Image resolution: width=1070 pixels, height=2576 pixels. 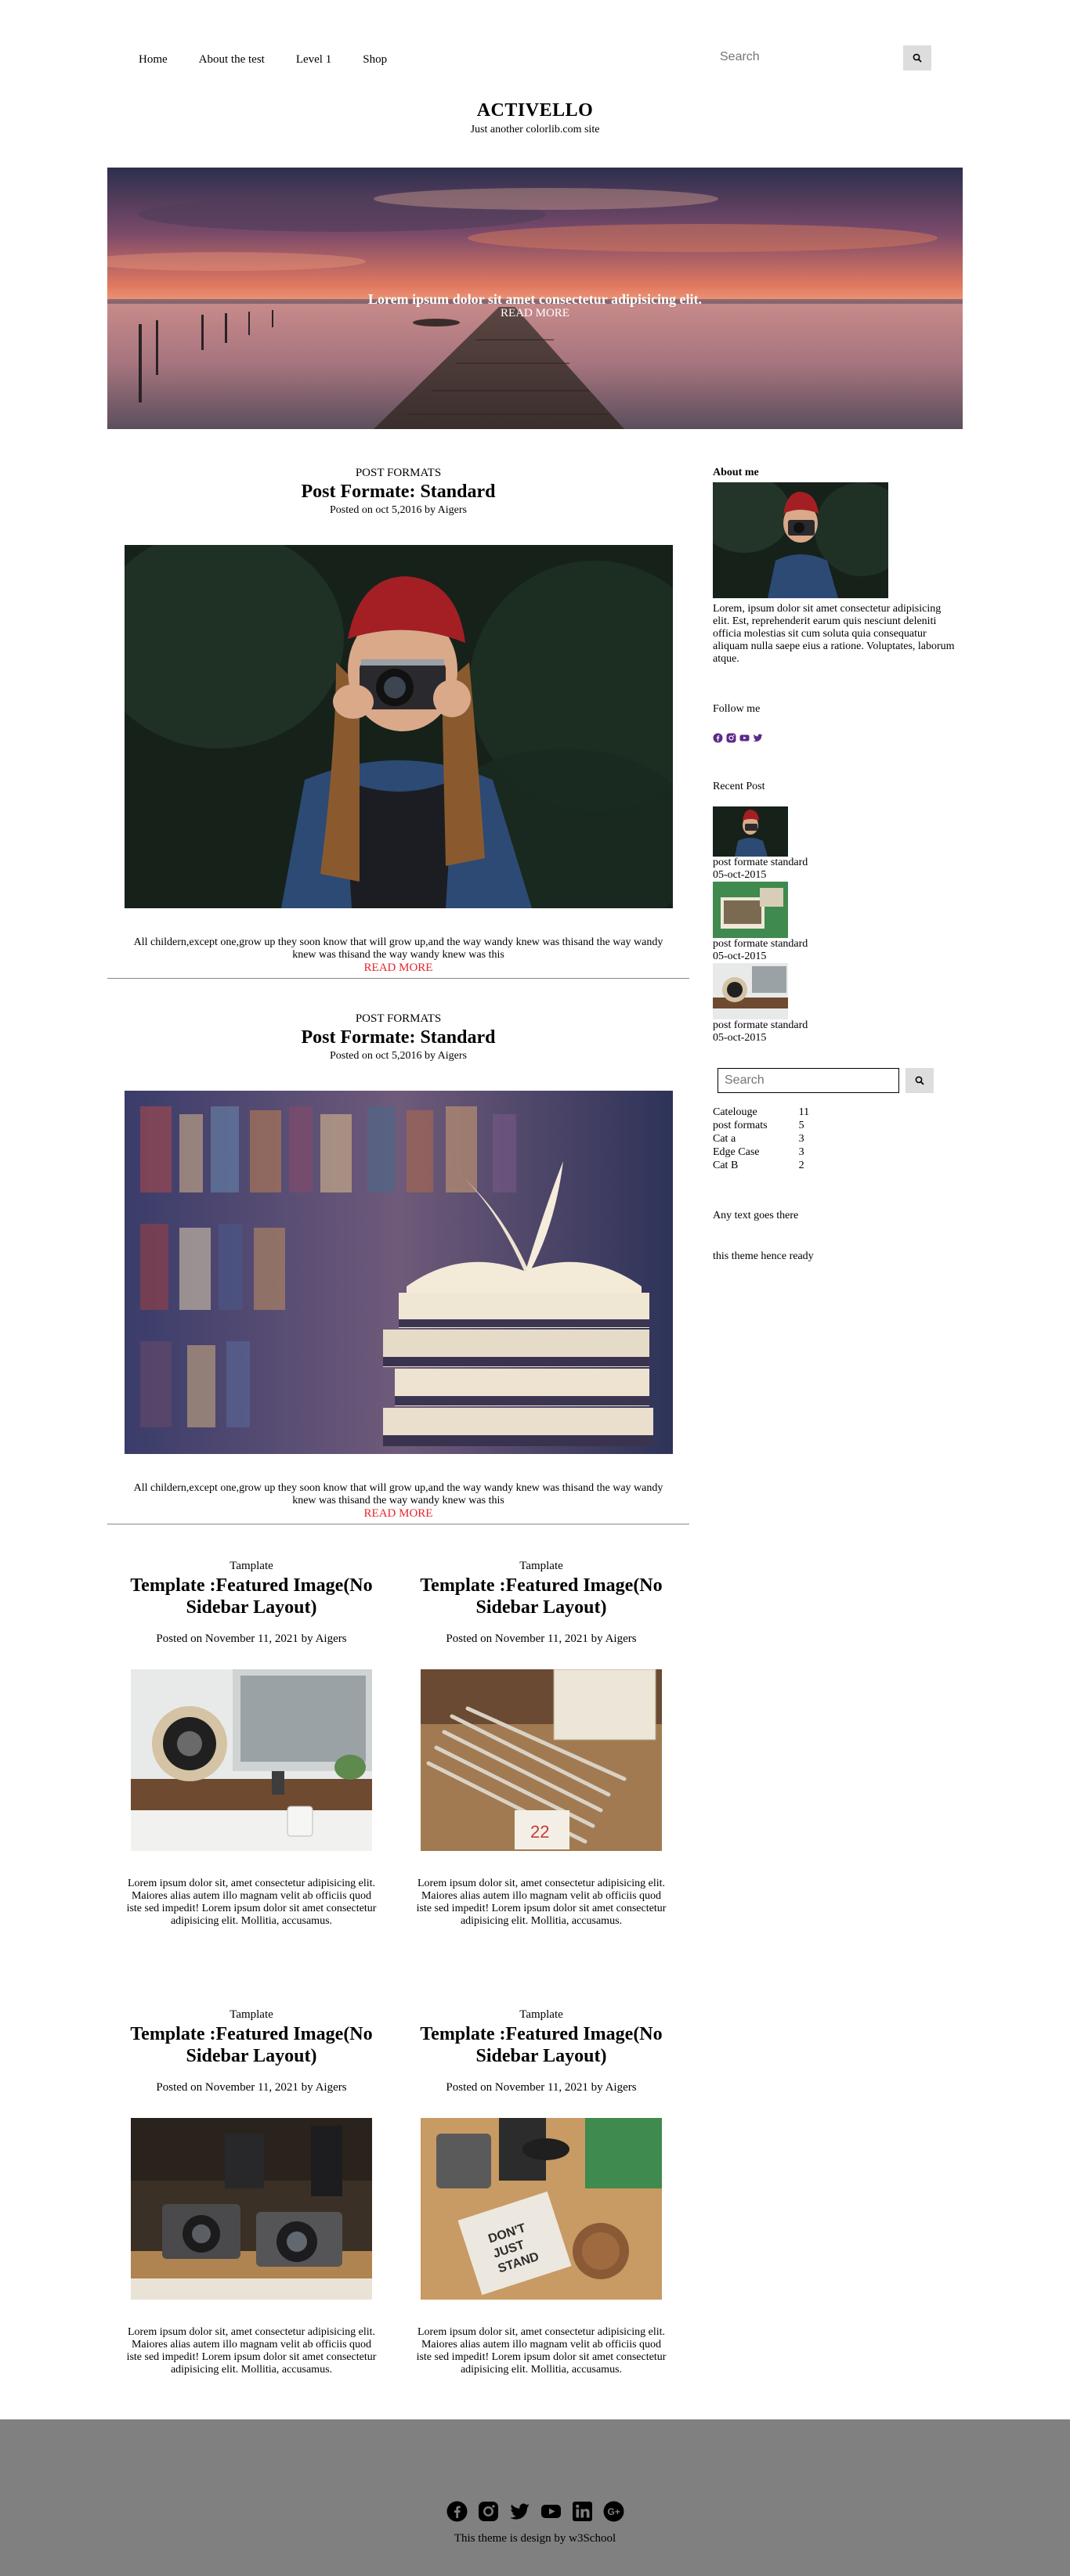 I want to click on cameras-image, so click(x=251, y=2209).